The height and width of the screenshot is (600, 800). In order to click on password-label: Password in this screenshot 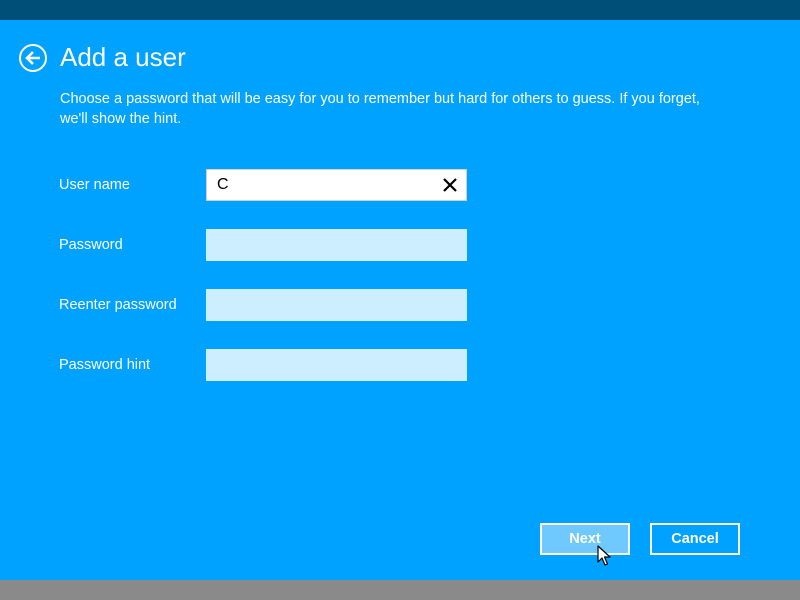, I will do `click(91, 245)`.